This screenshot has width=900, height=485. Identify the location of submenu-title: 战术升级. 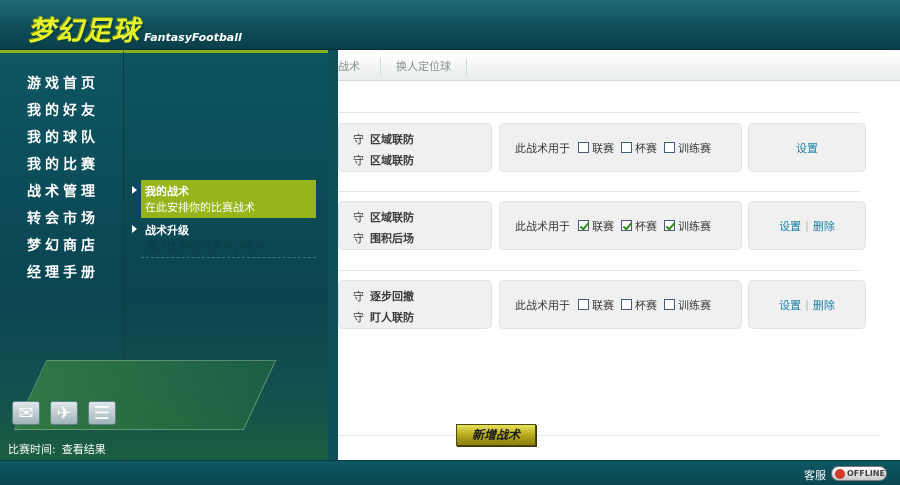
(167, 230).